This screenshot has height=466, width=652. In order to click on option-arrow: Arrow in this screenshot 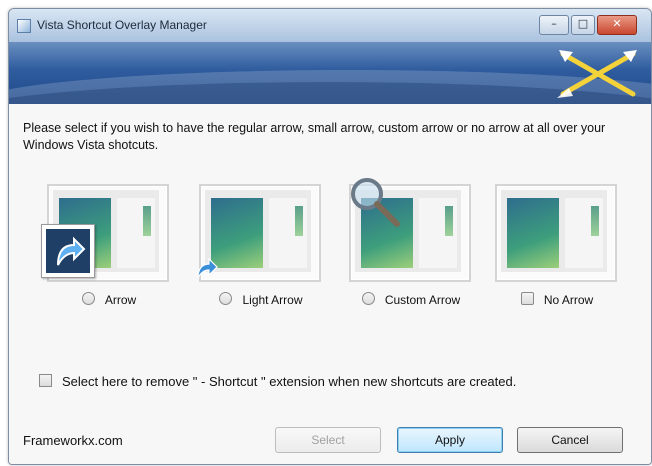, I will do `click(106, 245)`.